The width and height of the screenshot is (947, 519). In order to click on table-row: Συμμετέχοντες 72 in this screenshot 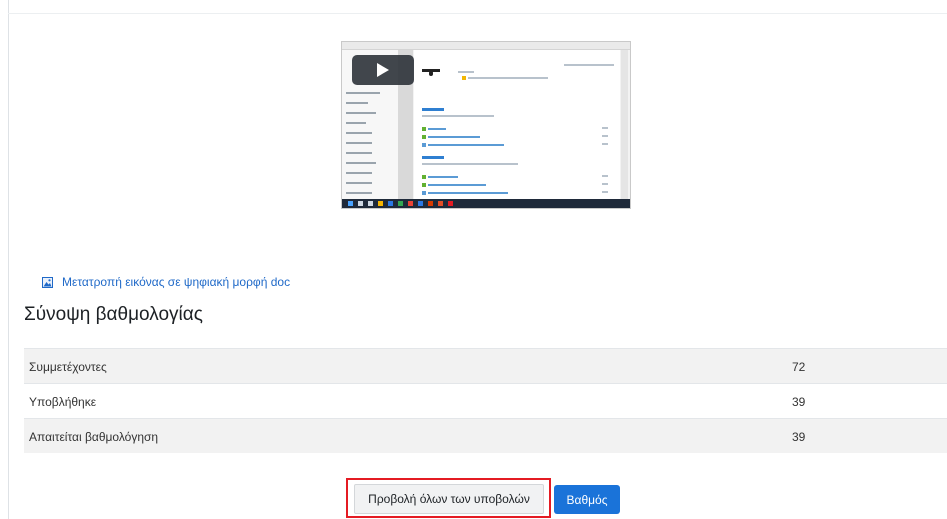, I will do `click(485, 365)`.